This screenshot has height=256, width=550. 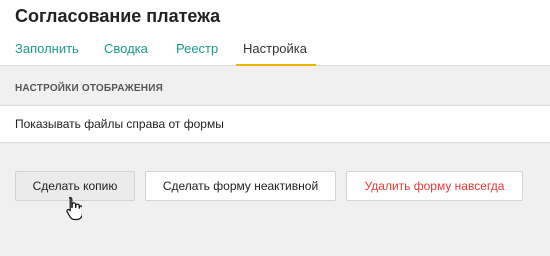 I want to click on delete-form-button: Удалить форму навсегда, so click(x=434, y=186).